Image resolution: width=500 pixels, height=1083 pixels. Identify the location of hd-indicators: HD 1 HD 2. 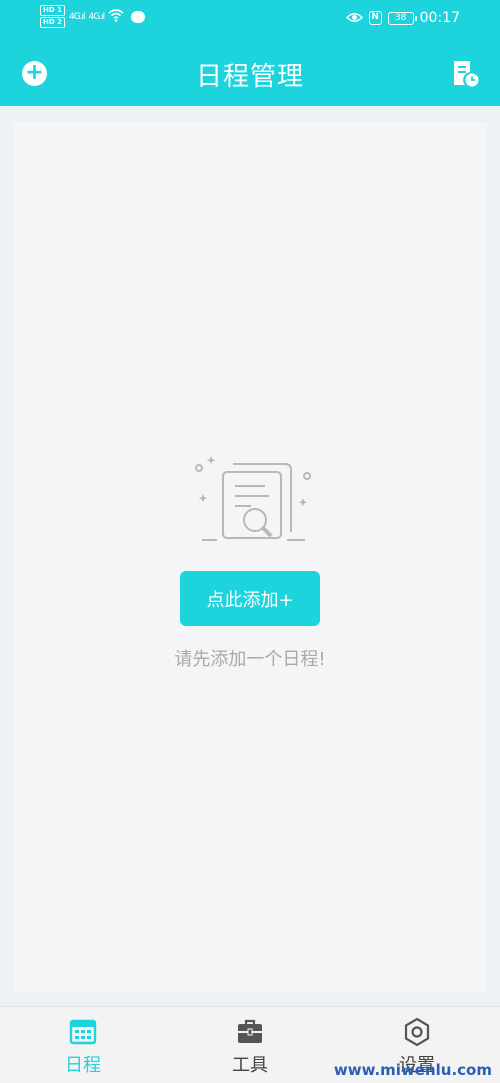
(52, 16).